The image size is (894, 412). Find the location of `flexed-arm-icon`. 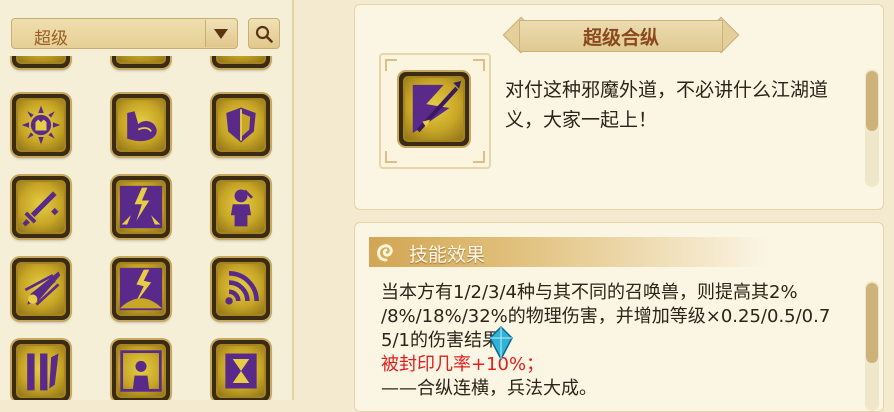

flexed-arm-icon is located at coordinates (142, 126).